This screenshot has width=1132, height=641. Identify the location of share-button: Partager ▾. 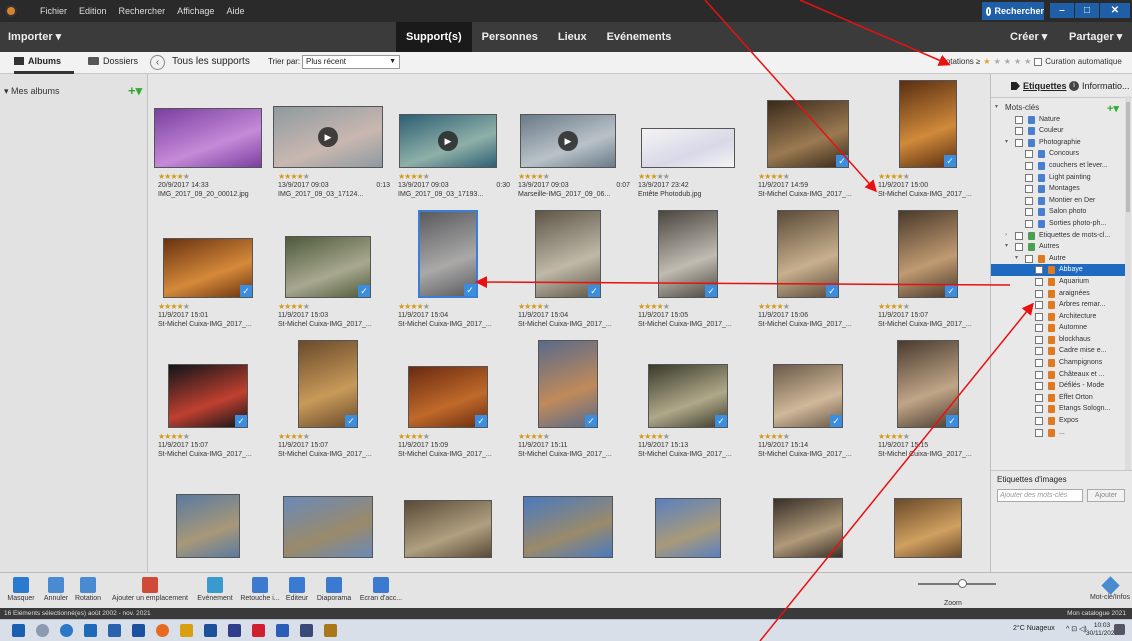
(1095, 36).